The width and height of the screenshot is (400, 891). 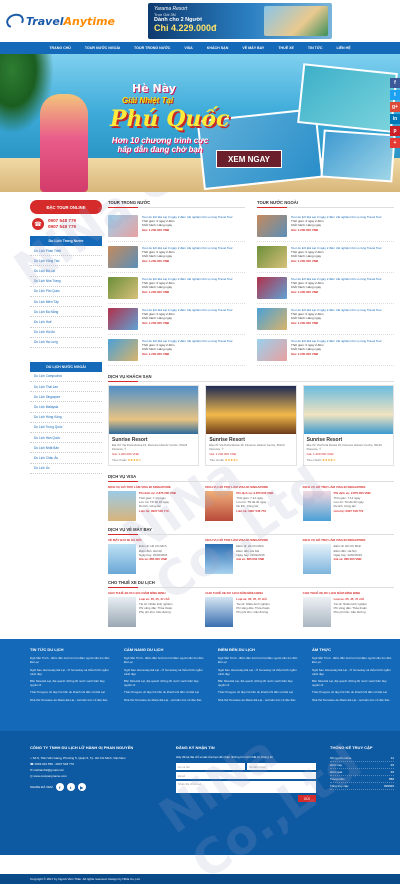 What do you see at coordinates (249, 159) in the screenshot?
I see `hero-cta-button: XEM NGAY` at bounding box center [249, 159].